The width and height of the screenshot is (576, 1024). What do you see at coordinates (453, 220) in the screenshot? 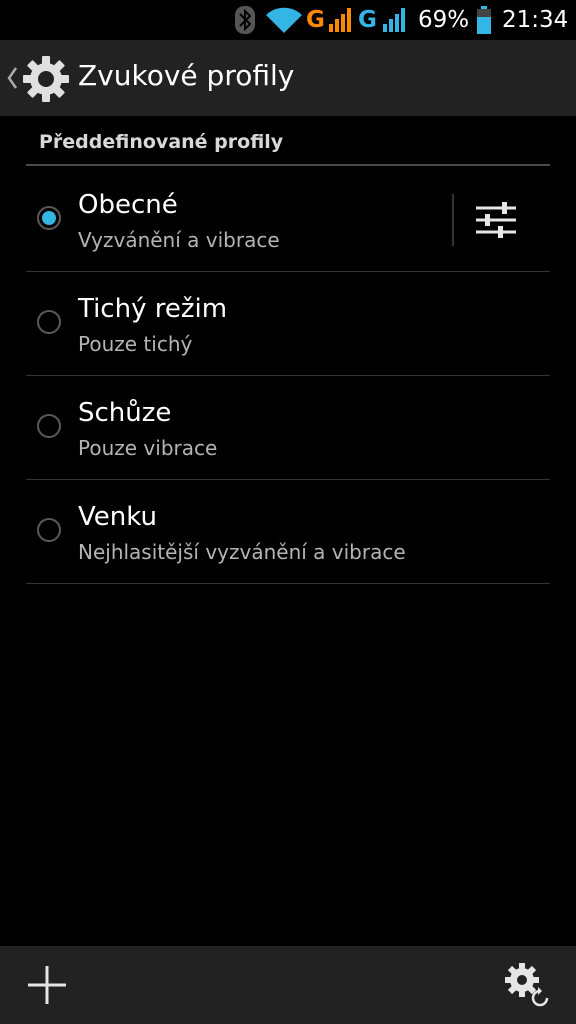
I see `vertical-divider` at bounding box center [453, 220].